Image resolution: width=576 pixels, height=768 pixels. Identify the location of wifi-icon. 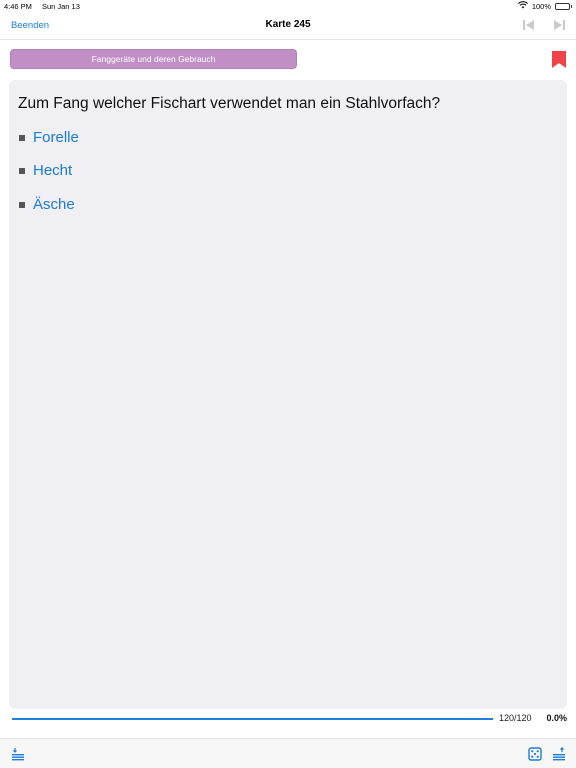
(522, 6).